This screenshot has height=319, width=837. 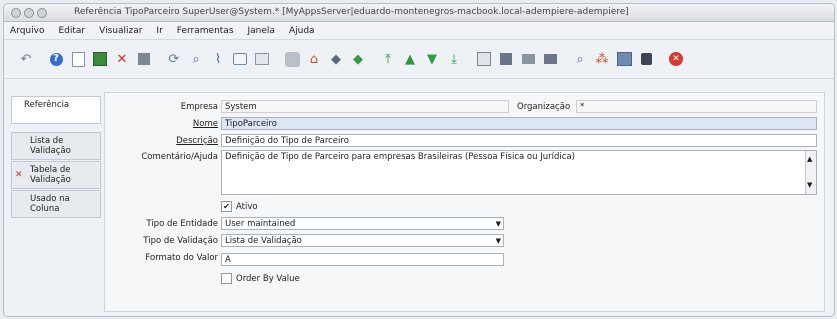 What do you see at coordinates (182, 224) in the screenshot?
I see `tipo-entidade-label: Tipo de Entidade` at bounding box center [182, 224].